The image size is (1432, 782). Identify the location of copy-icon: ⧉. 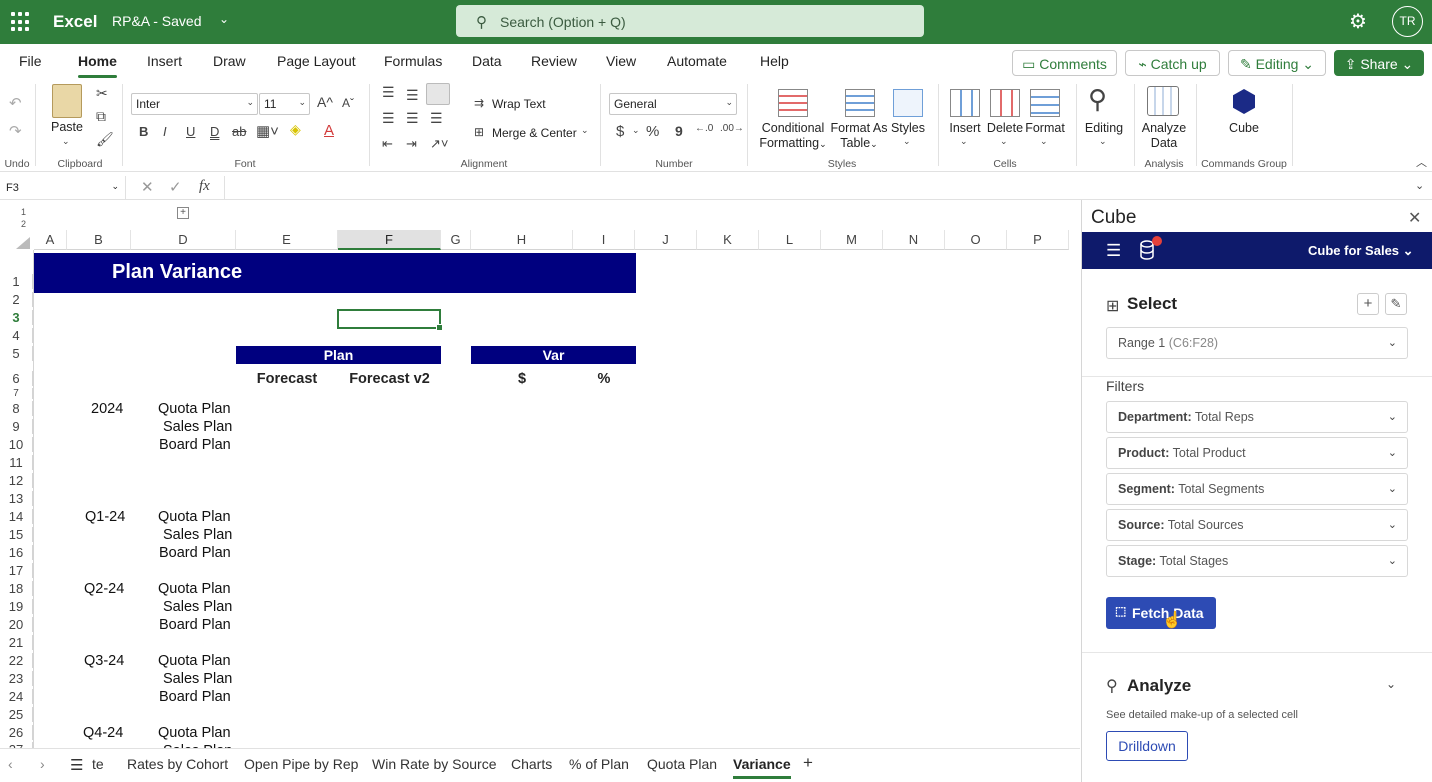
(101, 116).